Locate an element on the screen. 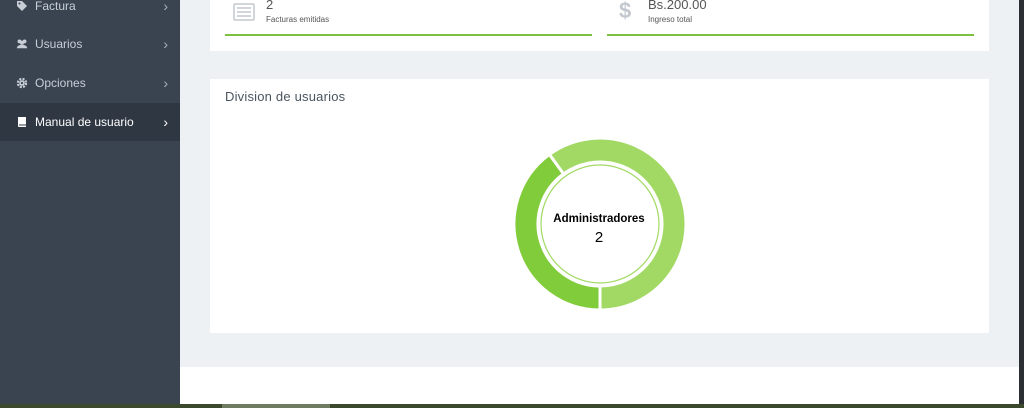 The image size is (1024, 408). donut-chart: Administradores 2 is located at coordinates (600, 224).